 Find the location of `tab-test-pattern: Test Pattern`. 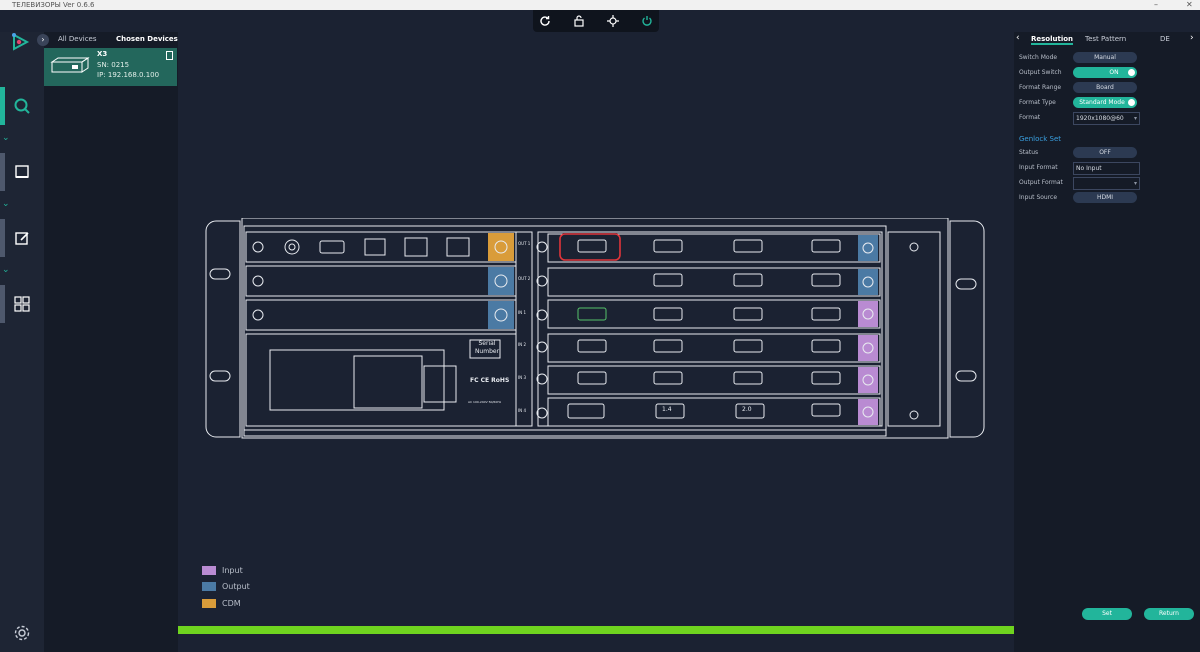

tab-test-pattern: Test Pattern is located at coordinates (1105, 39).